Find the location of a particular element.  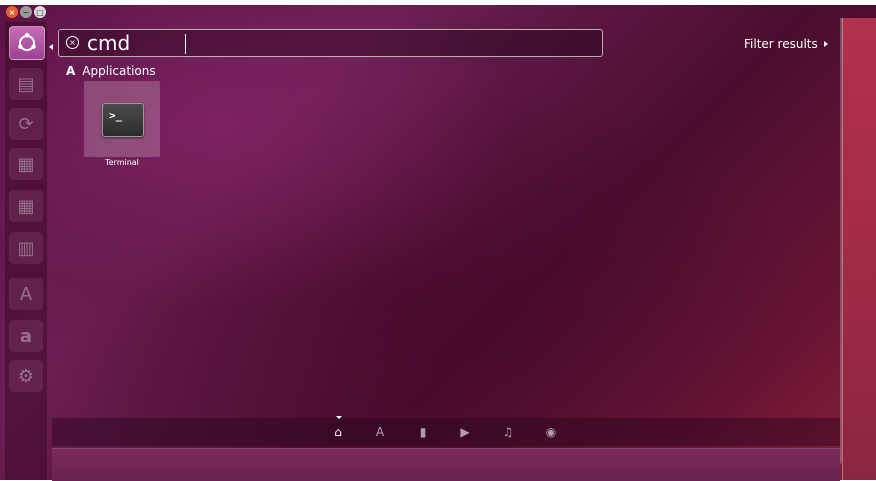

photos-lens-button: ◉ is located at coordinates (551, 432).